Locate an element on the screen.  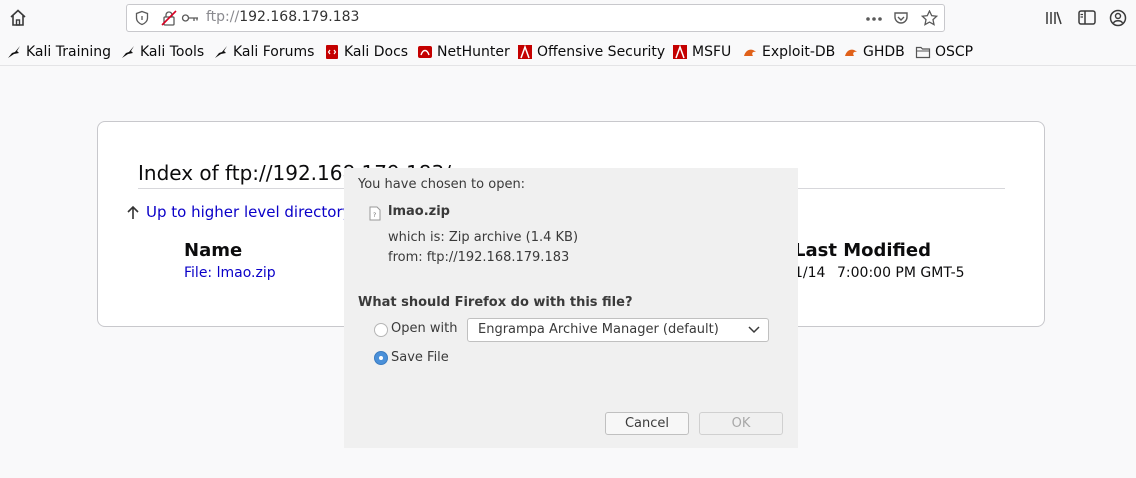
bookmark-label: Kali Tools is located at coordinates (172, 52).